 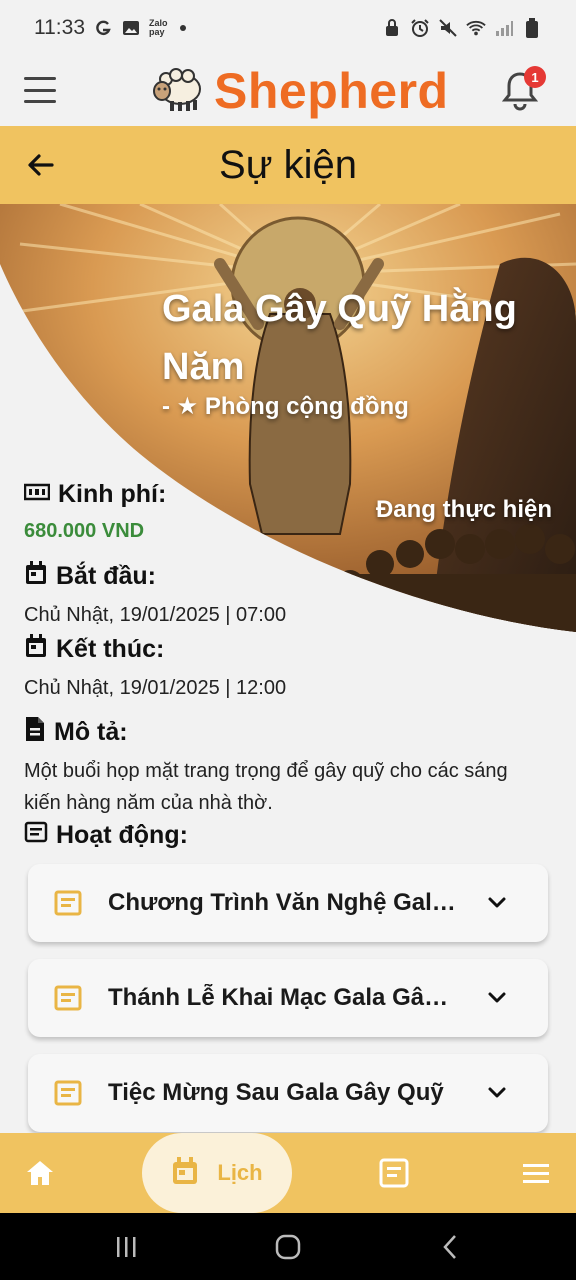 I want to click on list-nav-icon, so click(x=394, y=1176).